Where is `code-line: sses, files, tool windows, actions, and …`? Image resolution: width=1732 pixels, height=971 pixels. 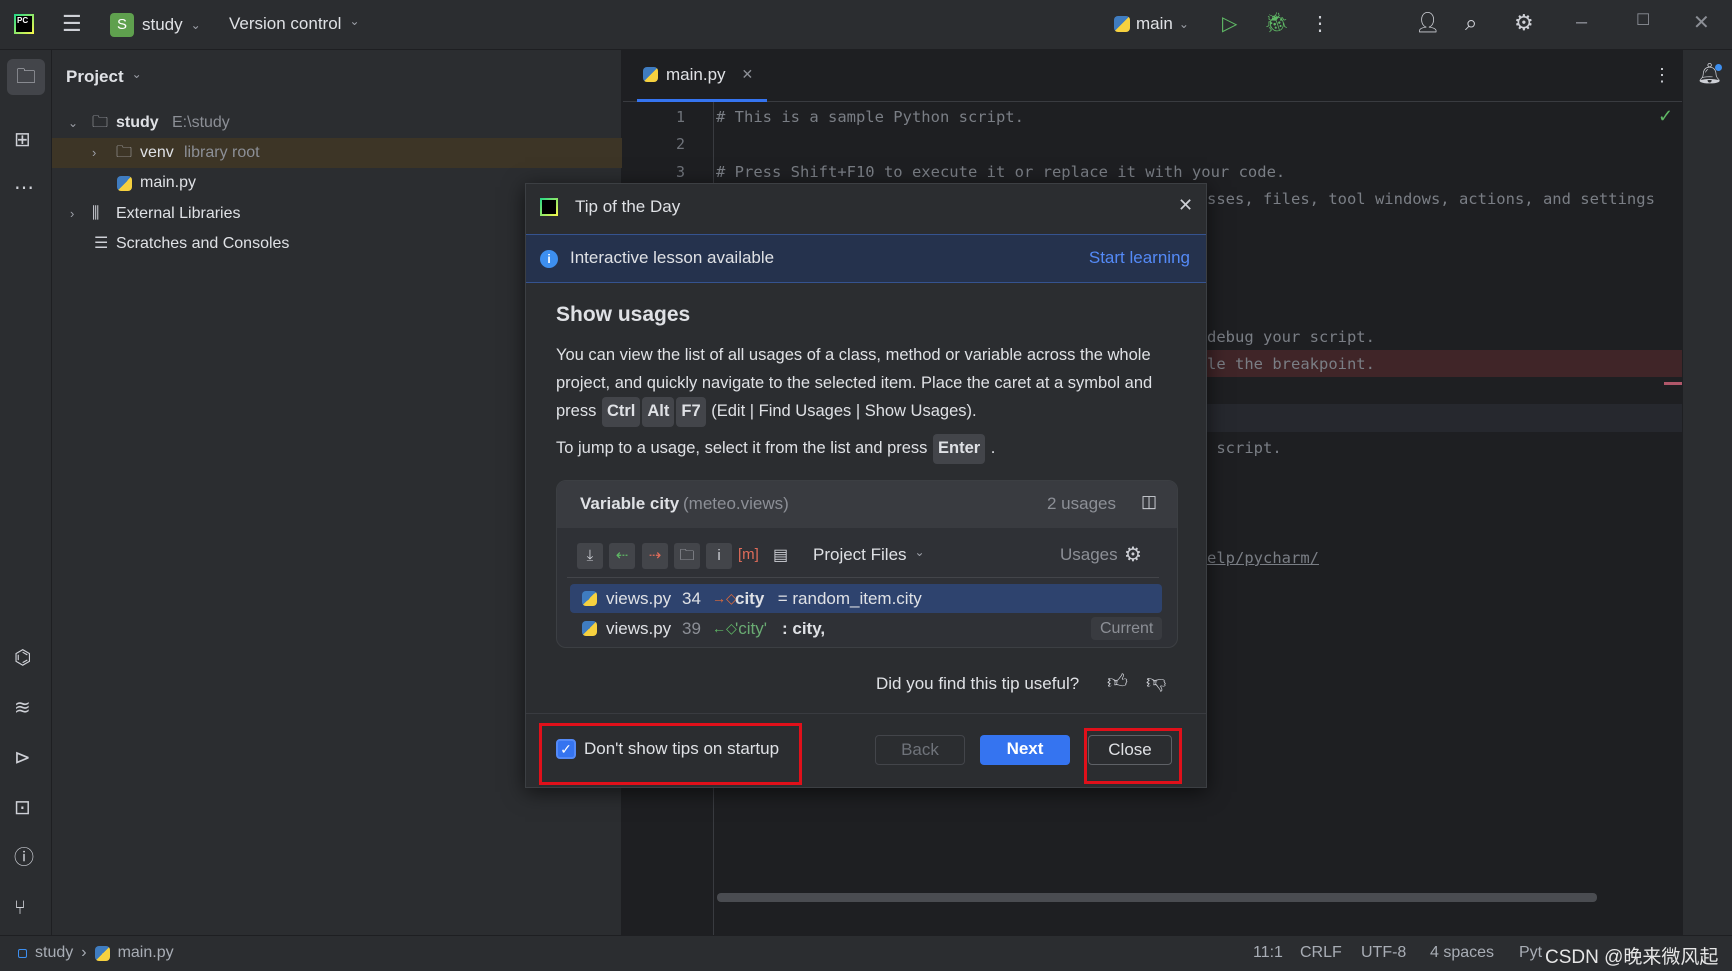 code-line: sses, files, tool windows, actions, and … is located at coordinates (1431, 199).